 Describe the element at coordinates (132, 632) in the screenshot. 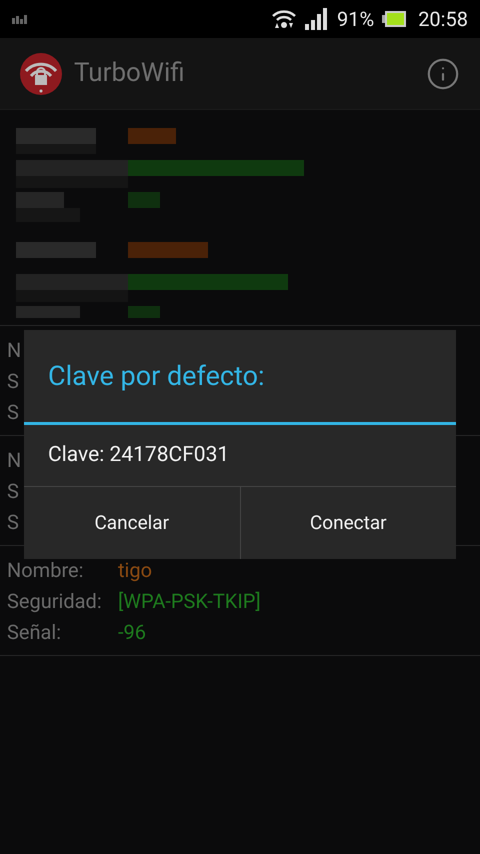

I see `field-value: -96` at that location.